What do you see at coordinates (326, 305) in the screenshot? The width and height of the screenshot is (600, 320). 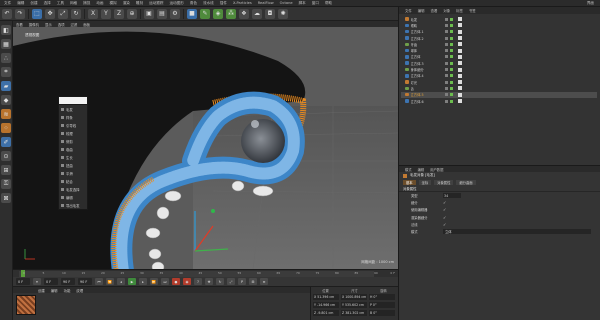 I see `coord-field: Y -14.966 cm` at bounding box center [326, 305].